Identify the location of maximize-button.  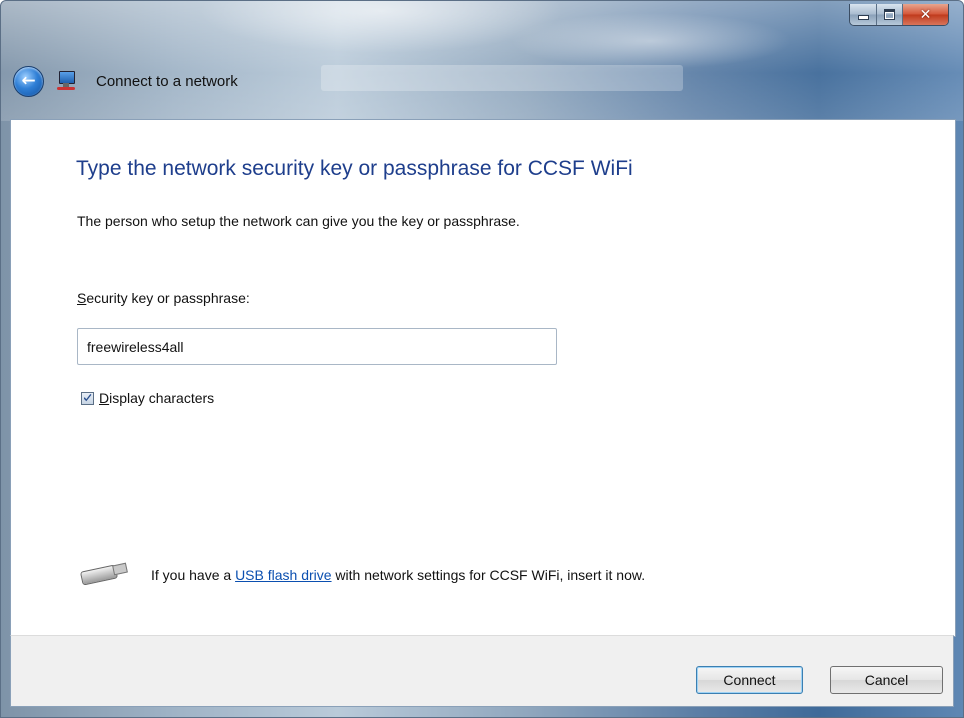
(890, 14).